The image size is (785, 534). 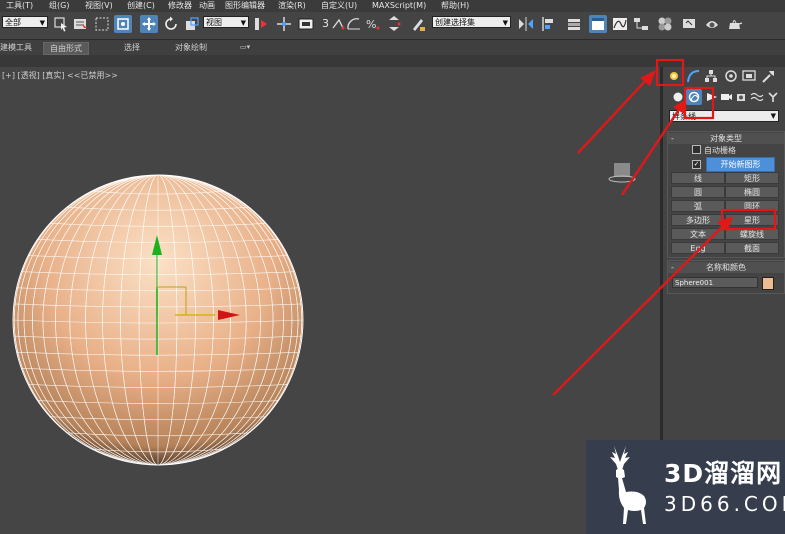 What do you see at coordinates (66, 48) in the screenshot?
I see `tab-freeform: 自由形式` at bounding box center [66, 48].